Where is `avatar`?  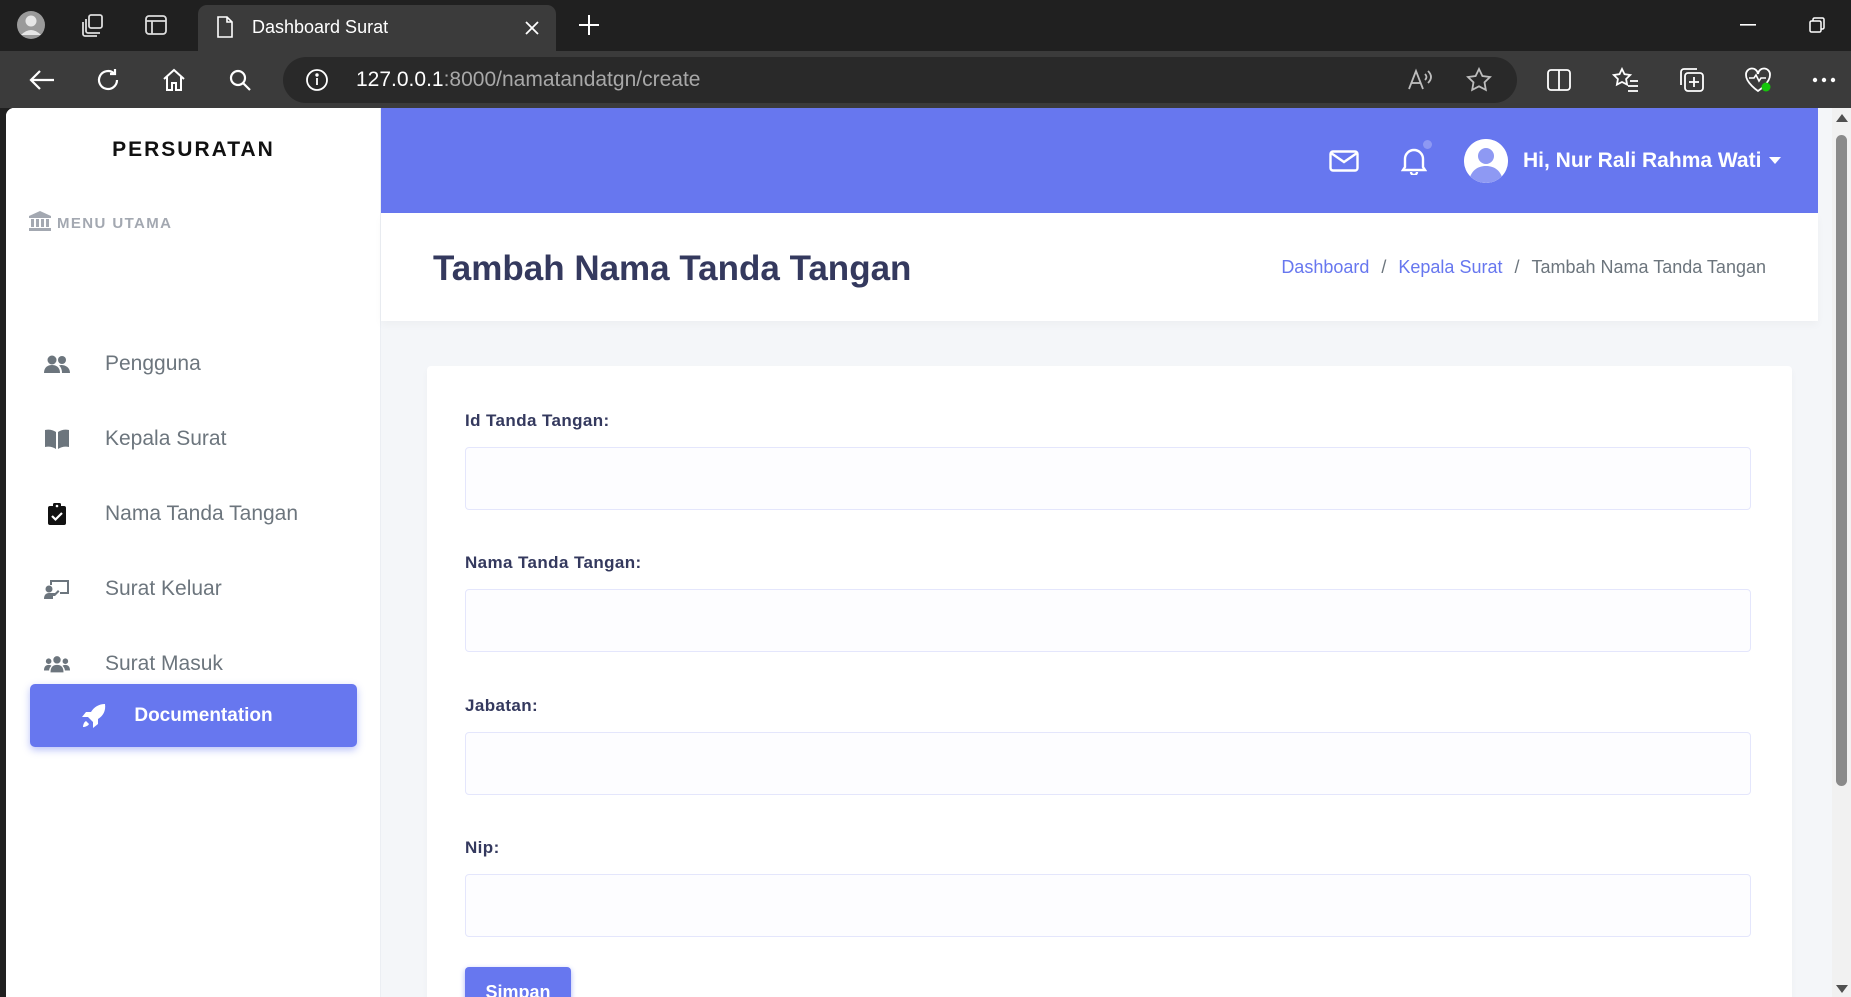
avatar is located at coordinates (1486, 161).